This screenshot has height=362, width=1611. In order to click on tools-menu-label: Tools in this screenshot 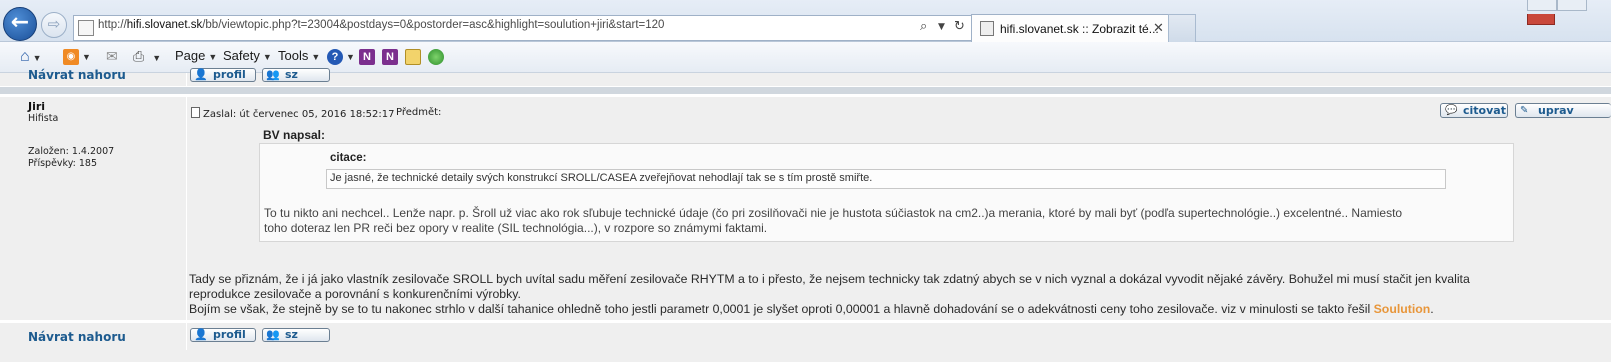, I will do `click(293, 55)`.